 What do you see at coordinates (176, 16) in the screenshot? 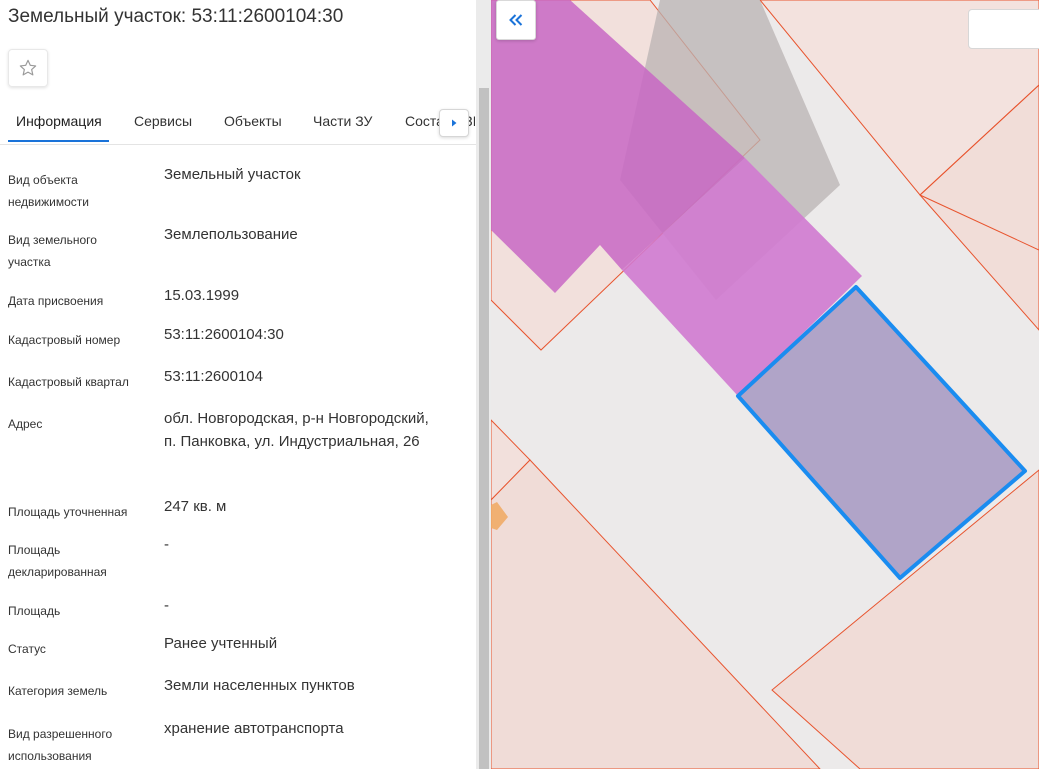
I see `page-title: Земельный участок: 53:11:2600104:30` at bounding box center [176, 16].